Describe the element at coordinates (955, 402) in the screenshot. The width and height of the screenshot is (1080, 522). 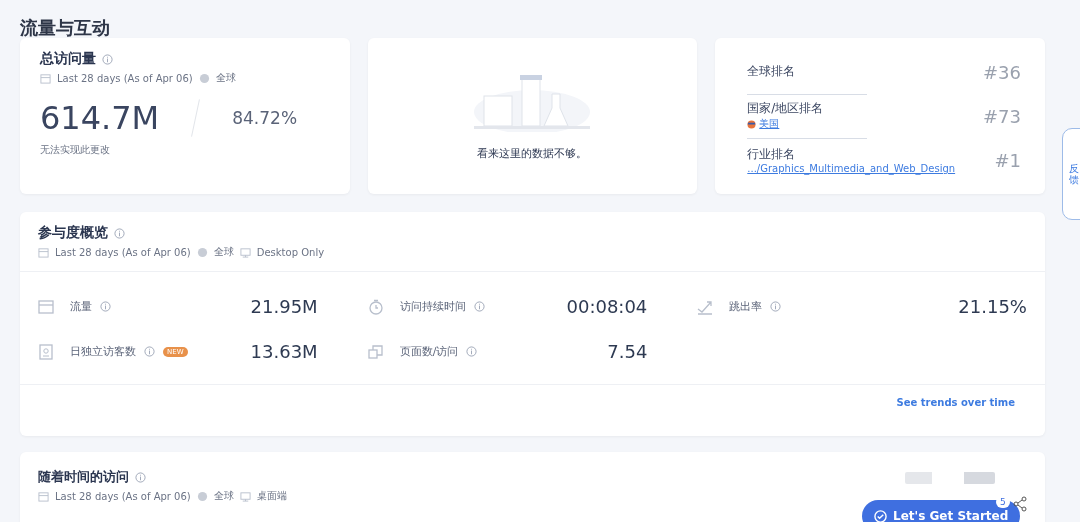
I see `trends-link: See trends over time` at that location.